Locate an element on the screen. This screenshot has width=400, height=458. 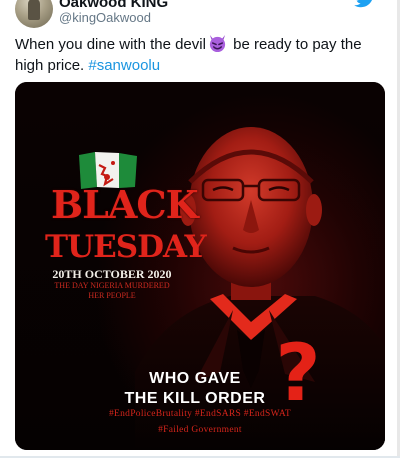
hashtag-link: #sanwoolu is located at coordinates (124, 65).